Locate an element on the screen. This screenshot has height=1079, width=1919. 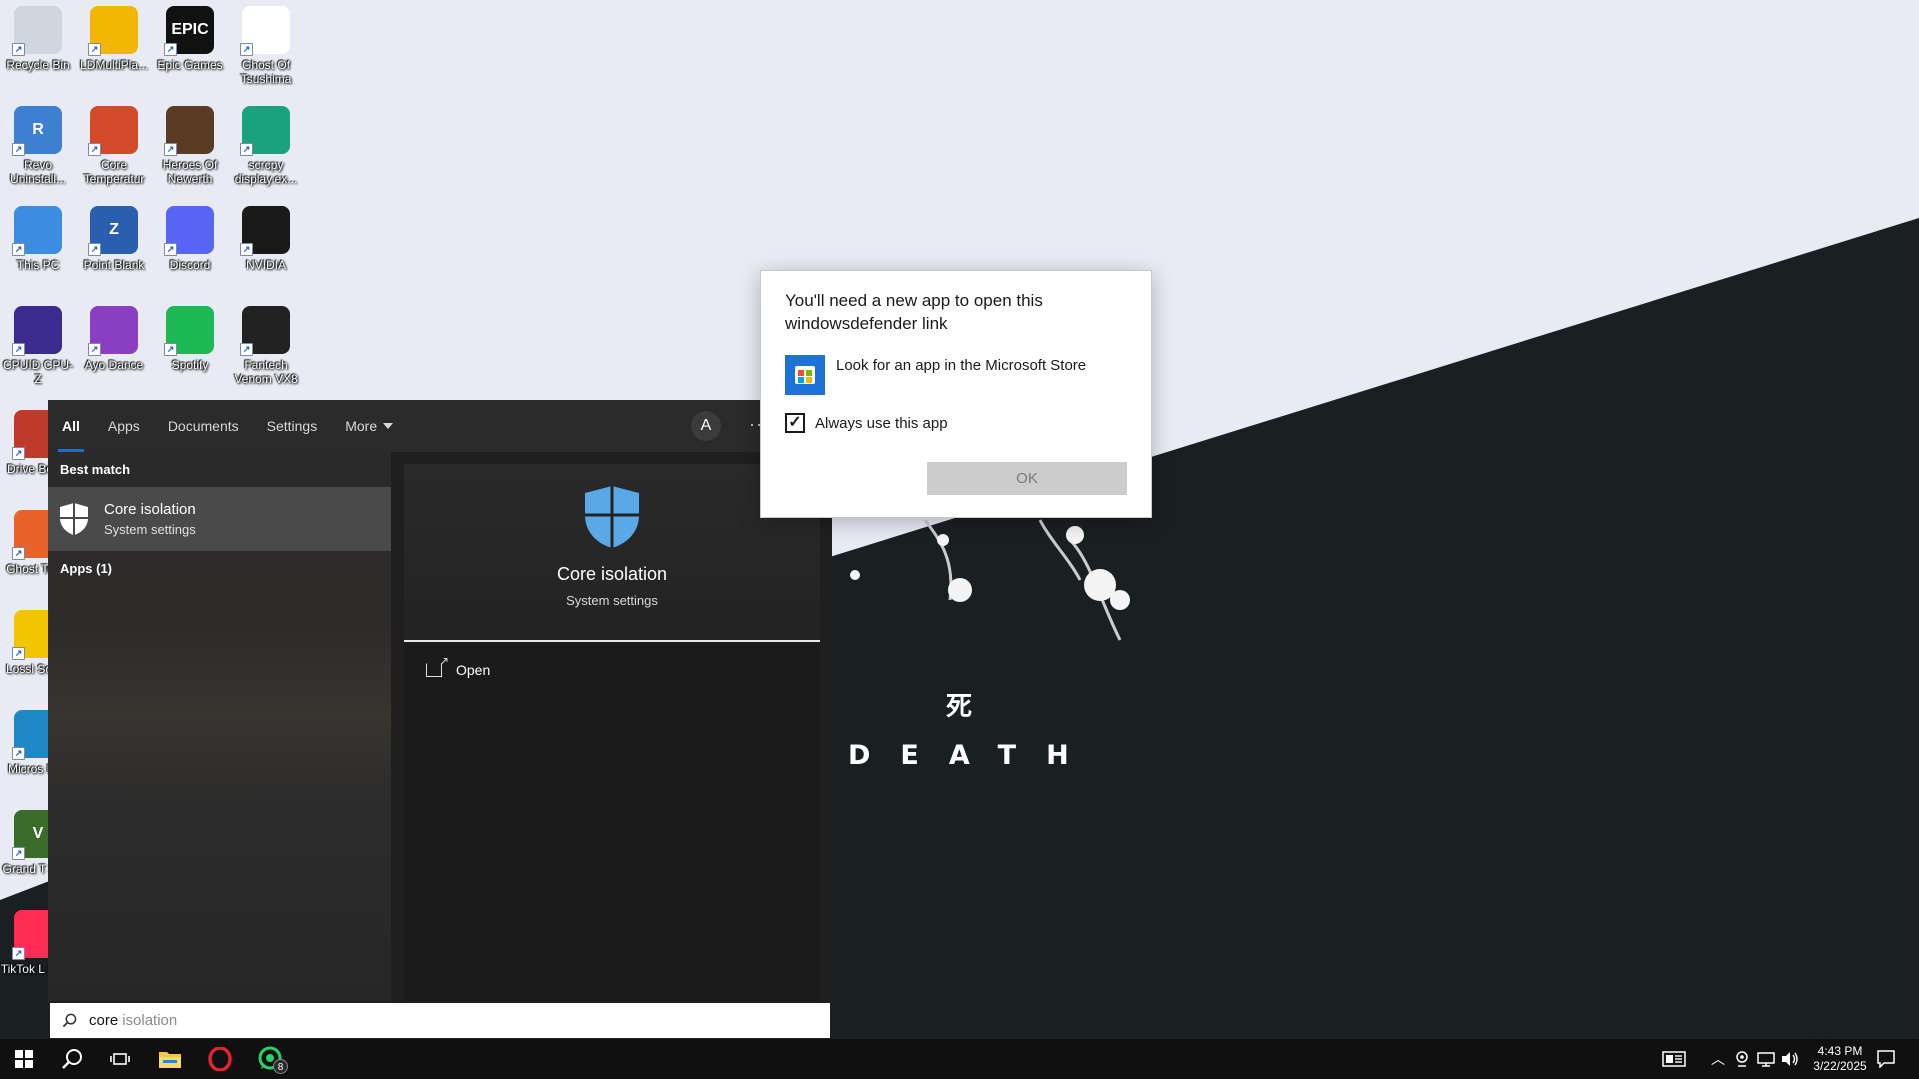
desktop-icon-cpu-z: ↗ CPUID CPU-Z is located at coordinates (38, 346).